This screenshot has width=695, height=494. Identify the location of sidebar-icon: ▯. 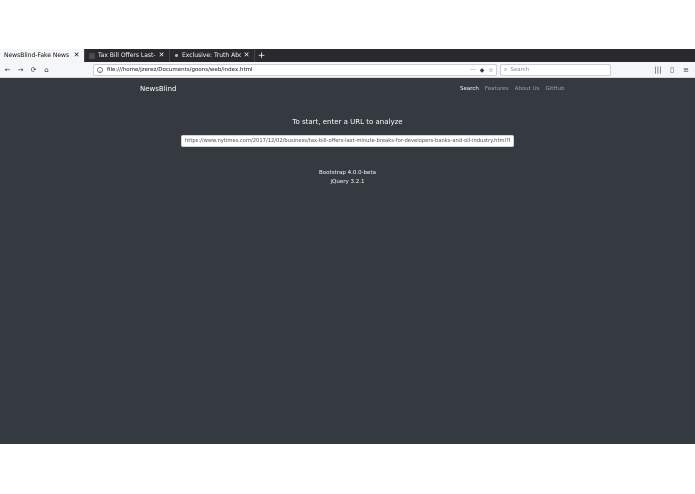
(672, 69).